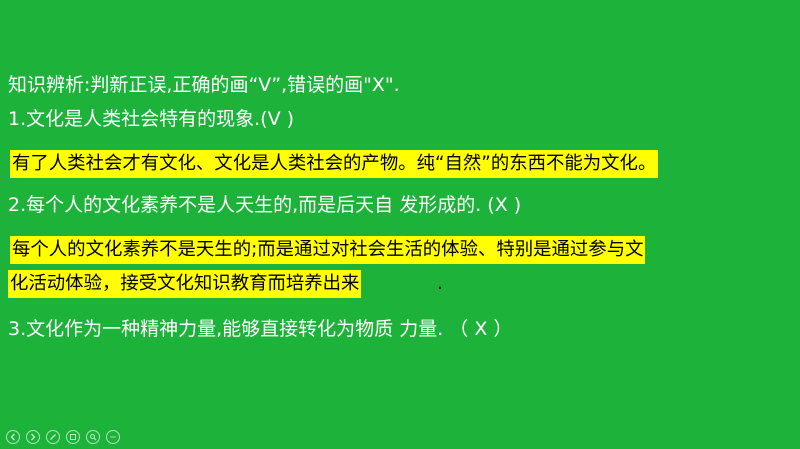  Describe the element at coordinates (33, 437) in the screenshot. I see `next-icon` at that location.